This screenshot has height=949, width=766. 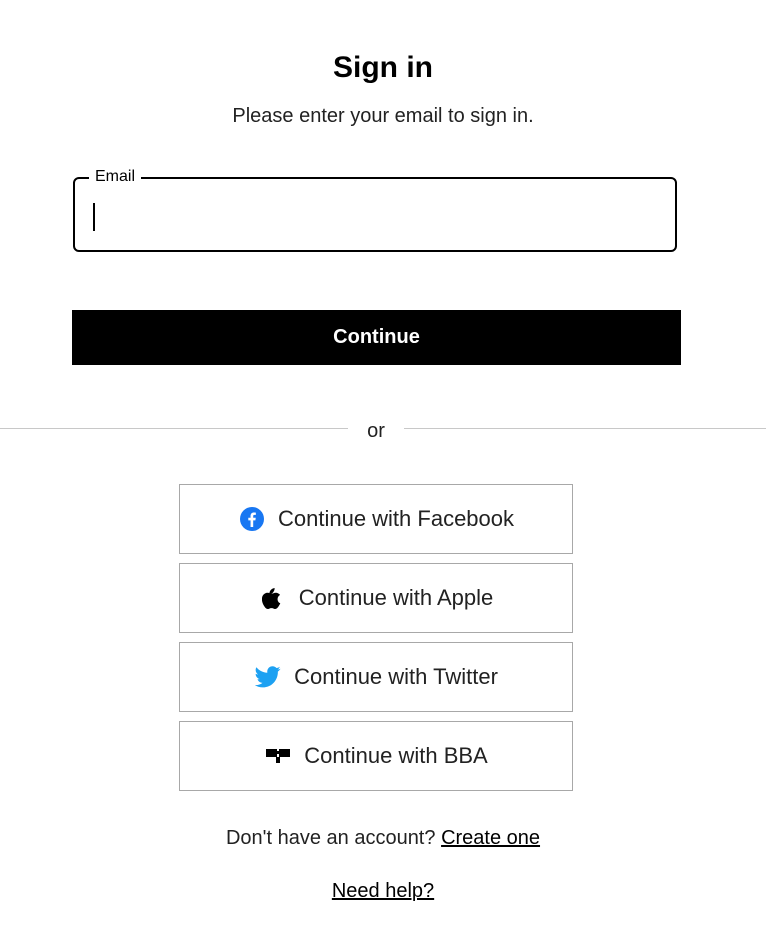 I want to click on divider-text: or, so click(x=376, y=431).